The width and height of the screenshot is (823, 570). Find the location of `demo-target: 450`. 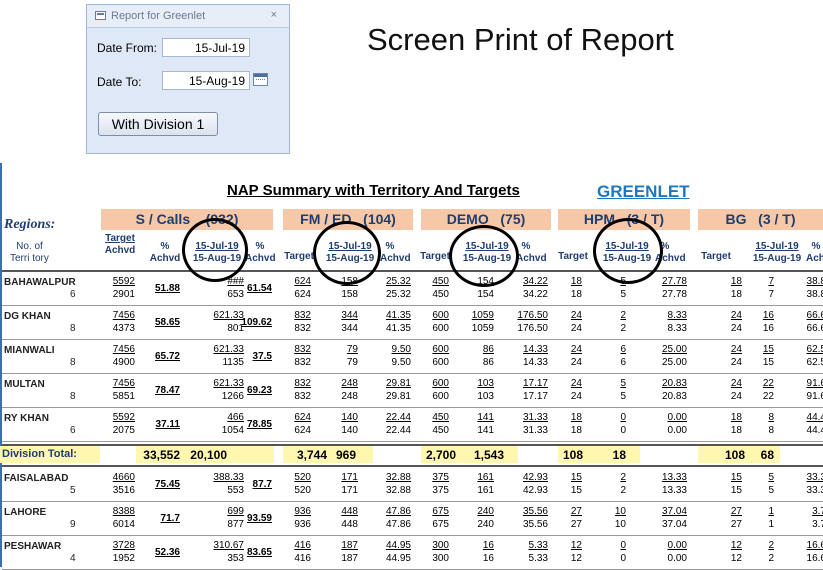

demo-target: 450 is located at coordinates (440, 430).